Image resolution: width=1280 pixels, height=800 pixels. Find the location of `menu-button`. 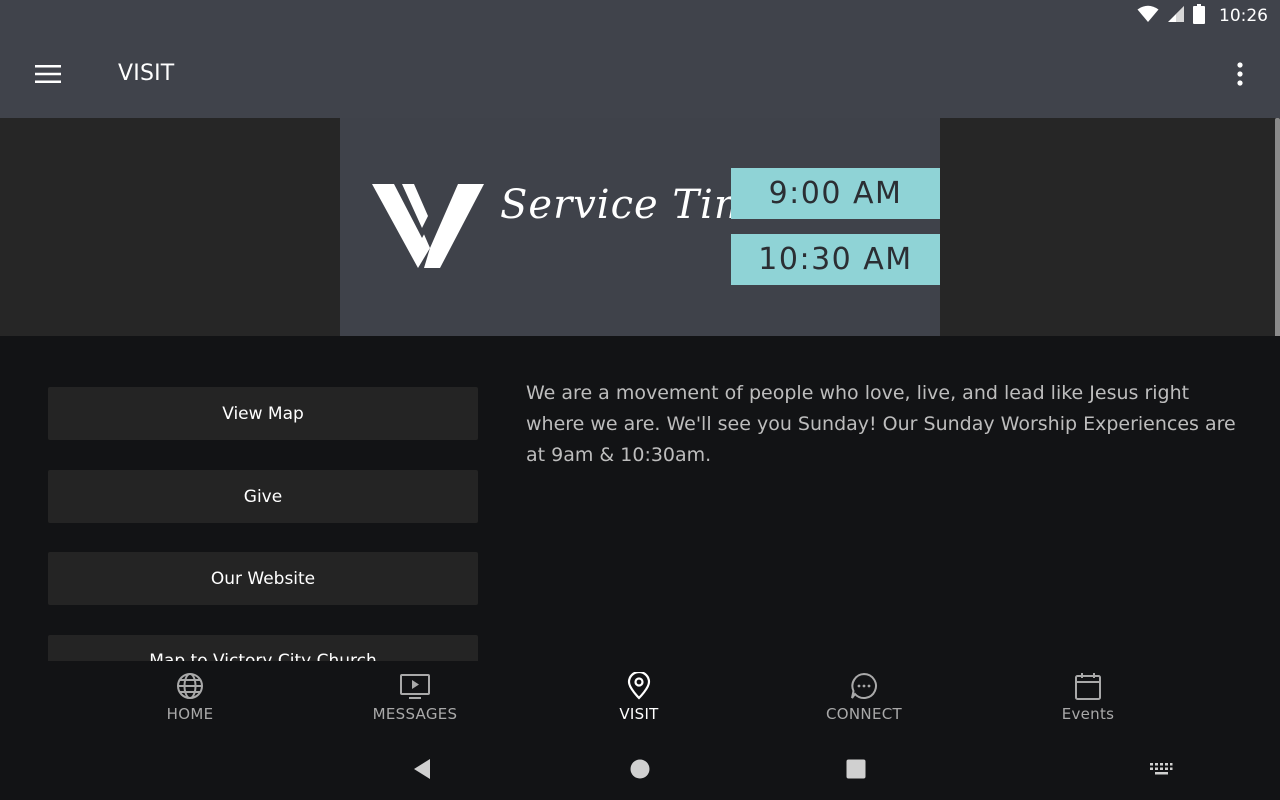

menu-button is located at coordinates (48, 74).